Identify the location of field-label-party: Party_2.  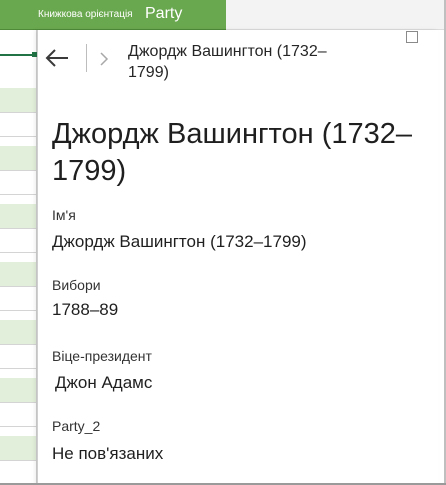
(76, 426).